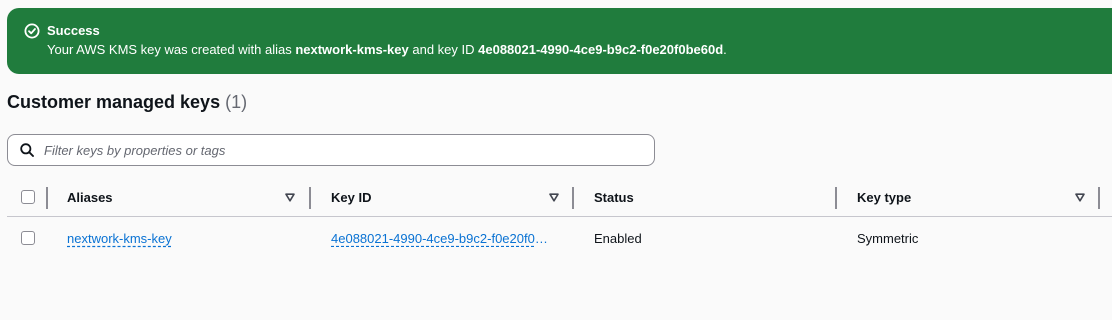  What do you see at coordinates (171, 49) in the screenshot?
I see `flash-message-prefix: Your AWS KMS key was created with alias` at bounding box center [171, 49].